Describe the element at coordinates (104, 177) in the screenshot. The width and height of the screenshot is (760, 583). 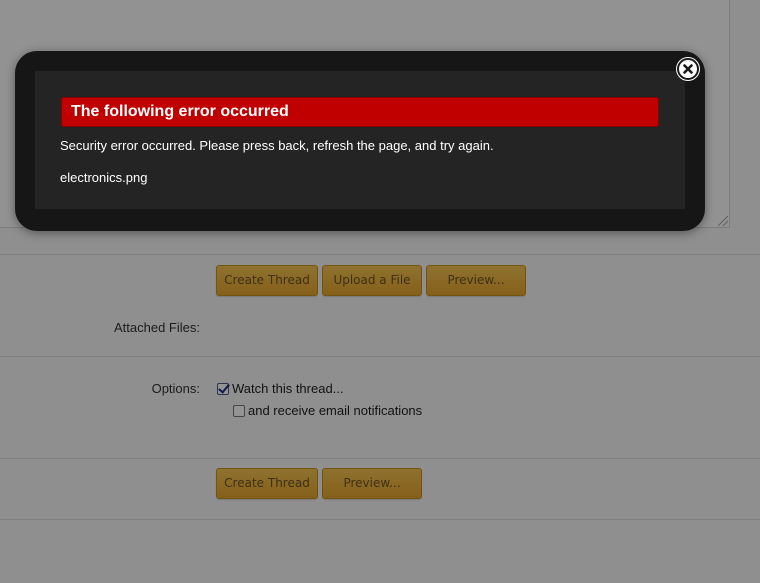
I see `error-file-name: electronics.png` at that location.